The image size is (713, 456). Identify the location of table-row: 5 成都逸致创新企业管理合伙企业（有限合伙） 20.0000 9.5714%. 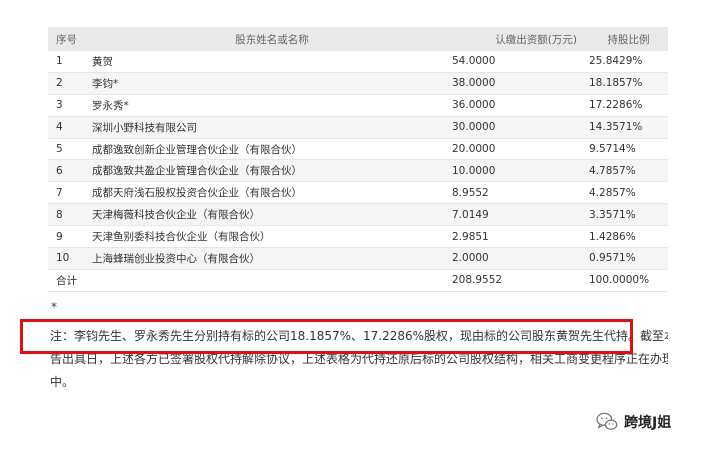
(358, 149).